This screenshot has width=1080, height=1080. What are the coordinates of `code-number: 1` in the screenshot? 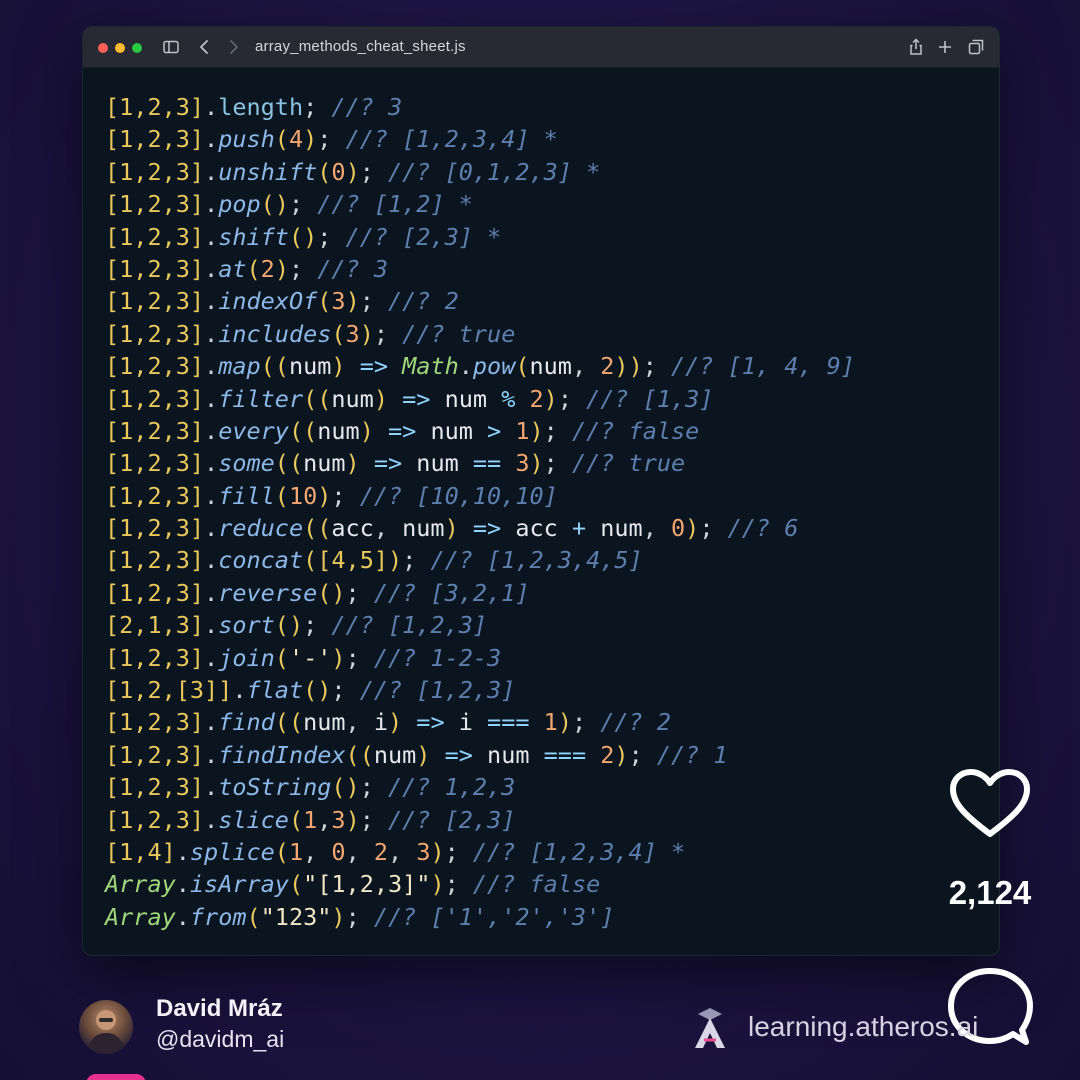 It's located at (522, 430).